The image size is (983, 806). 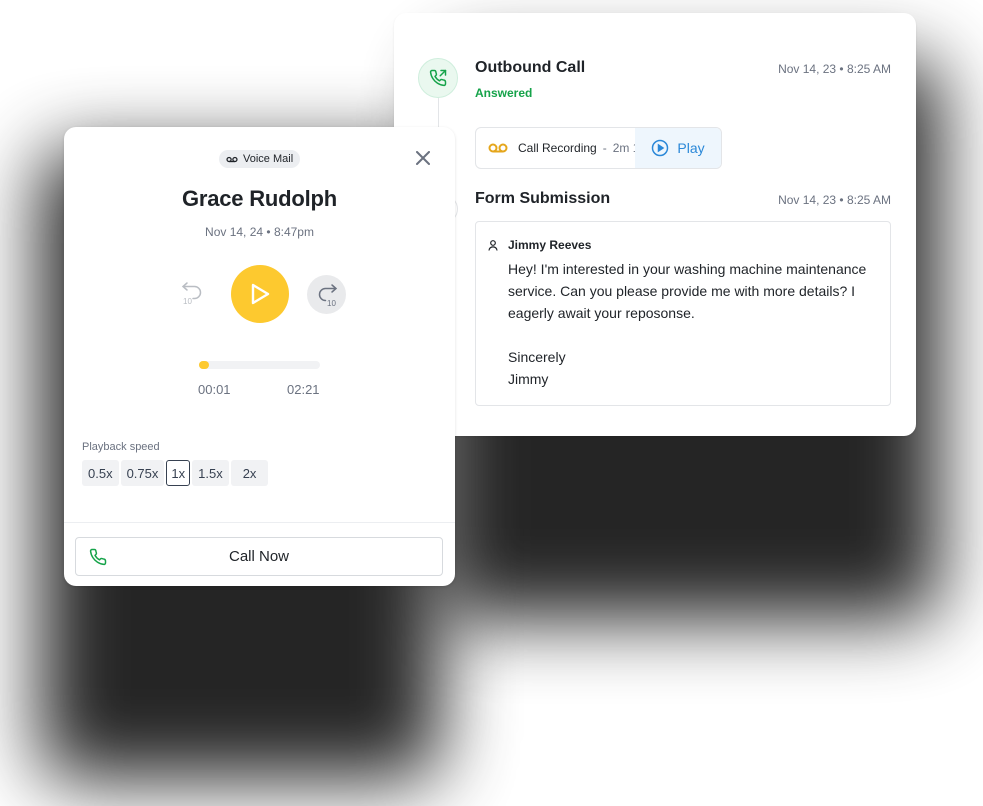 I want to click on call-status-badge: Answered, so click(x=504, y=93).